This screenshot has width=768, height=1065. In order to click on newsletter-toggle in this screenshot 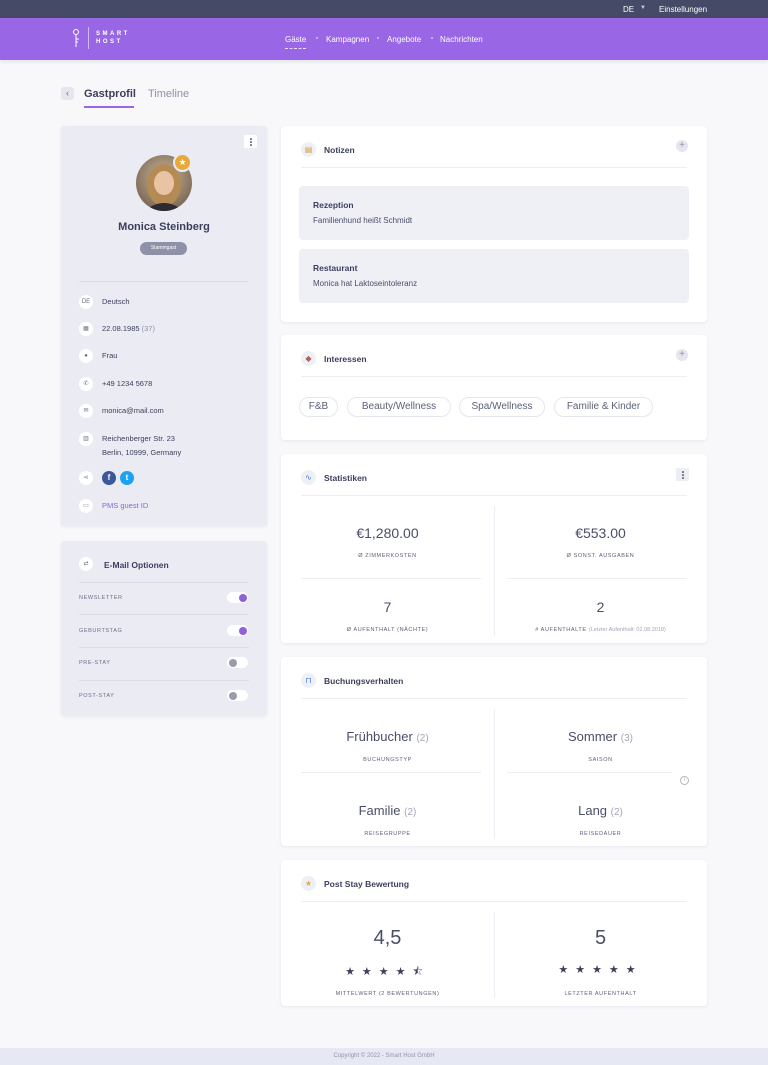, I will do `click(237, 597)`.